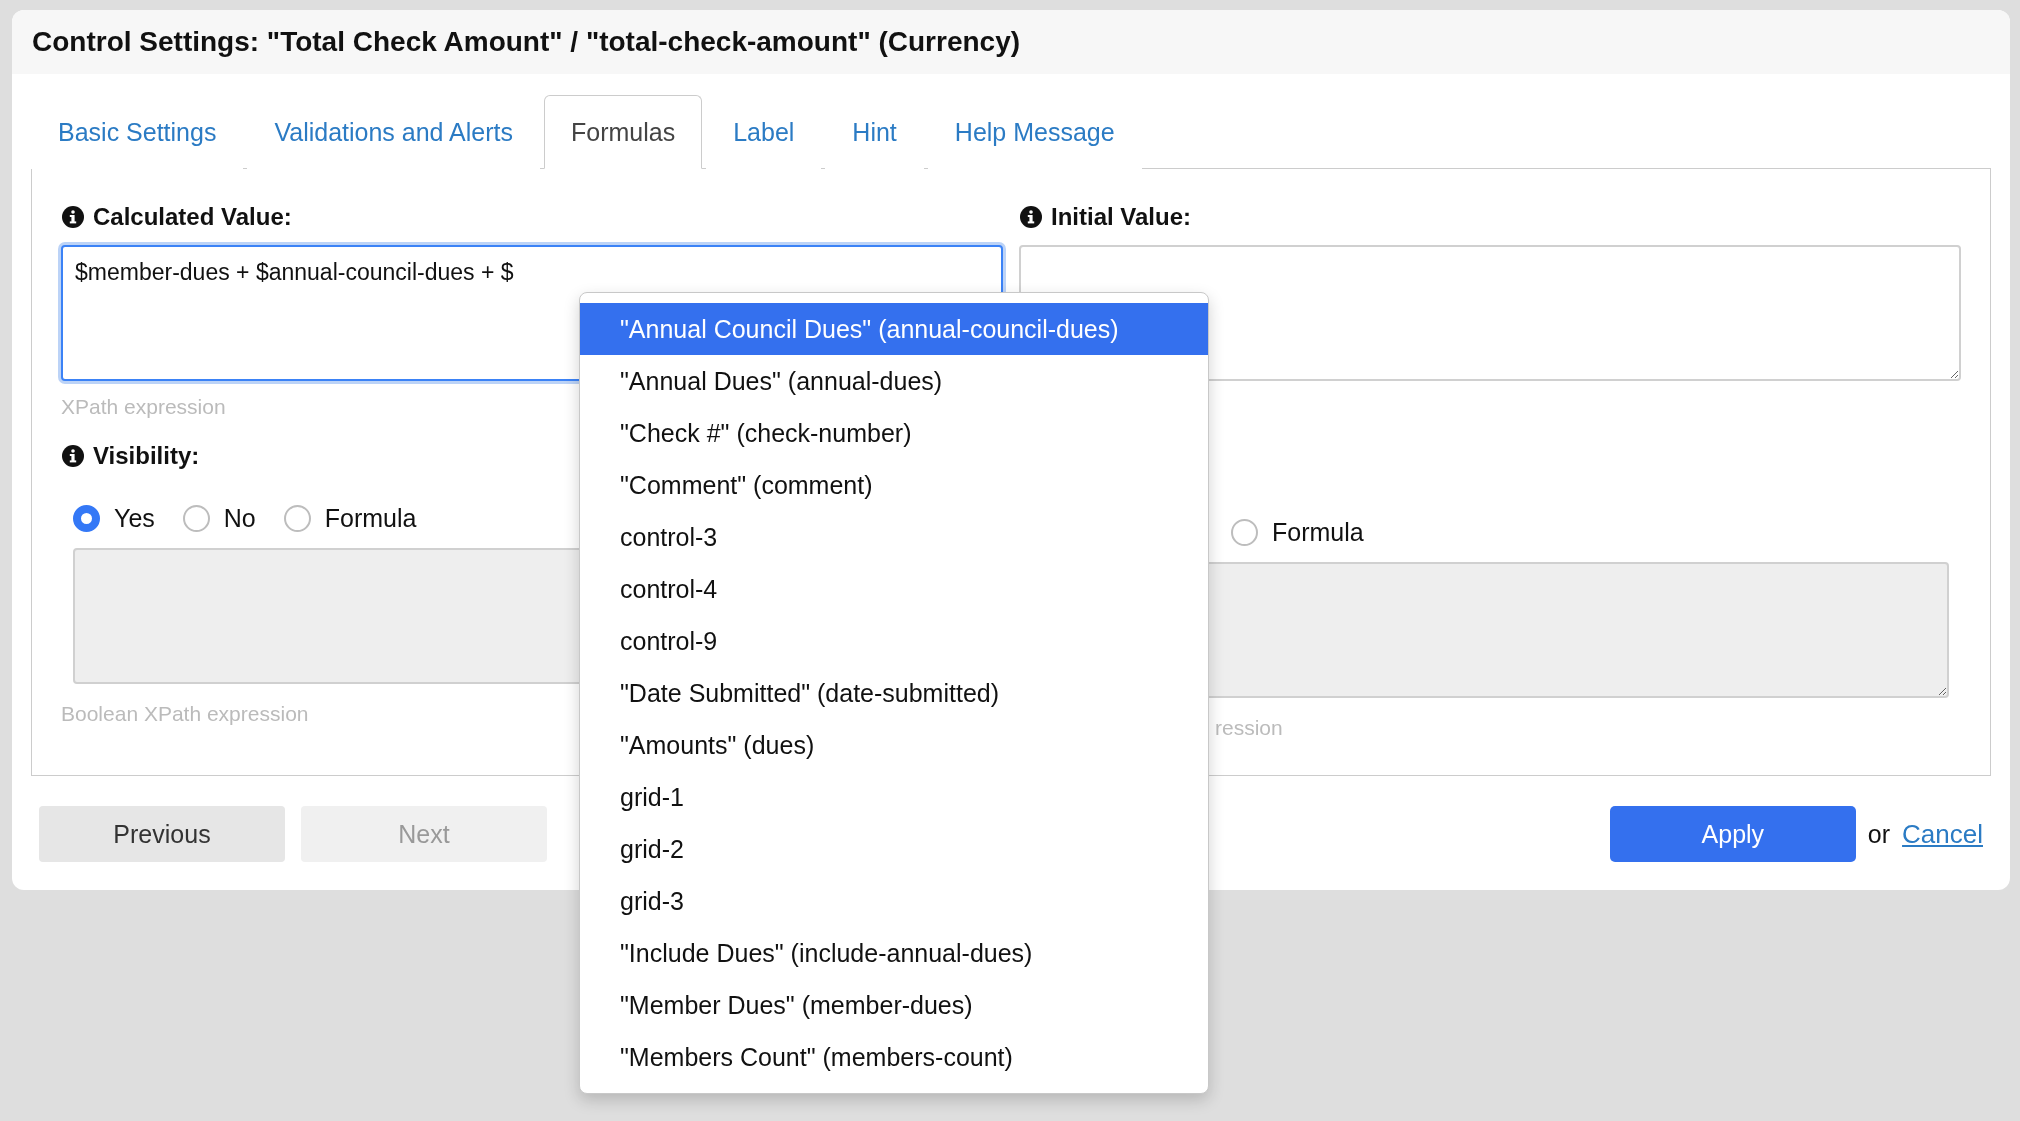 This screenshot has width=2020, height=1121. What do you see at coordinates (162, 834) in the screenshot?
I see `previous-button: Previous` at bounding box center [162, 834].